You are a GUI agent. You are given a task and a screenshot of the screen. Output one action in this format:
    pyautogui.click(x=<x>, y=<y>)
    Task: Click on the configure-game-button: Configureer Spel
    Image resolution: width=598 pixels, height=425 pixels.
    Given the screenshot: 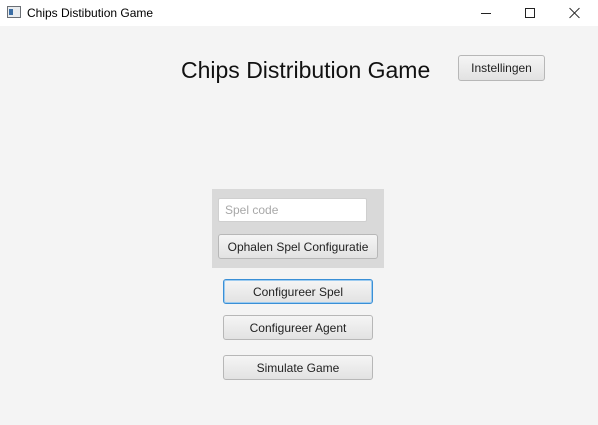 What is the action you would take?
    pyautogui.click(x=298, y=291)
    